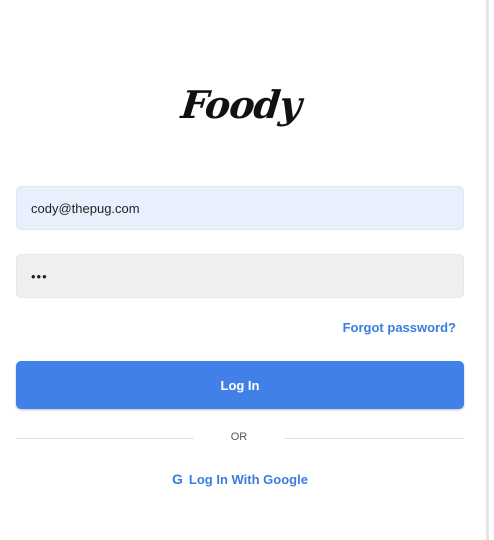  Describe the element at coordinates (105, 438) in the screenshot. I see `divider-line-left` at that location.